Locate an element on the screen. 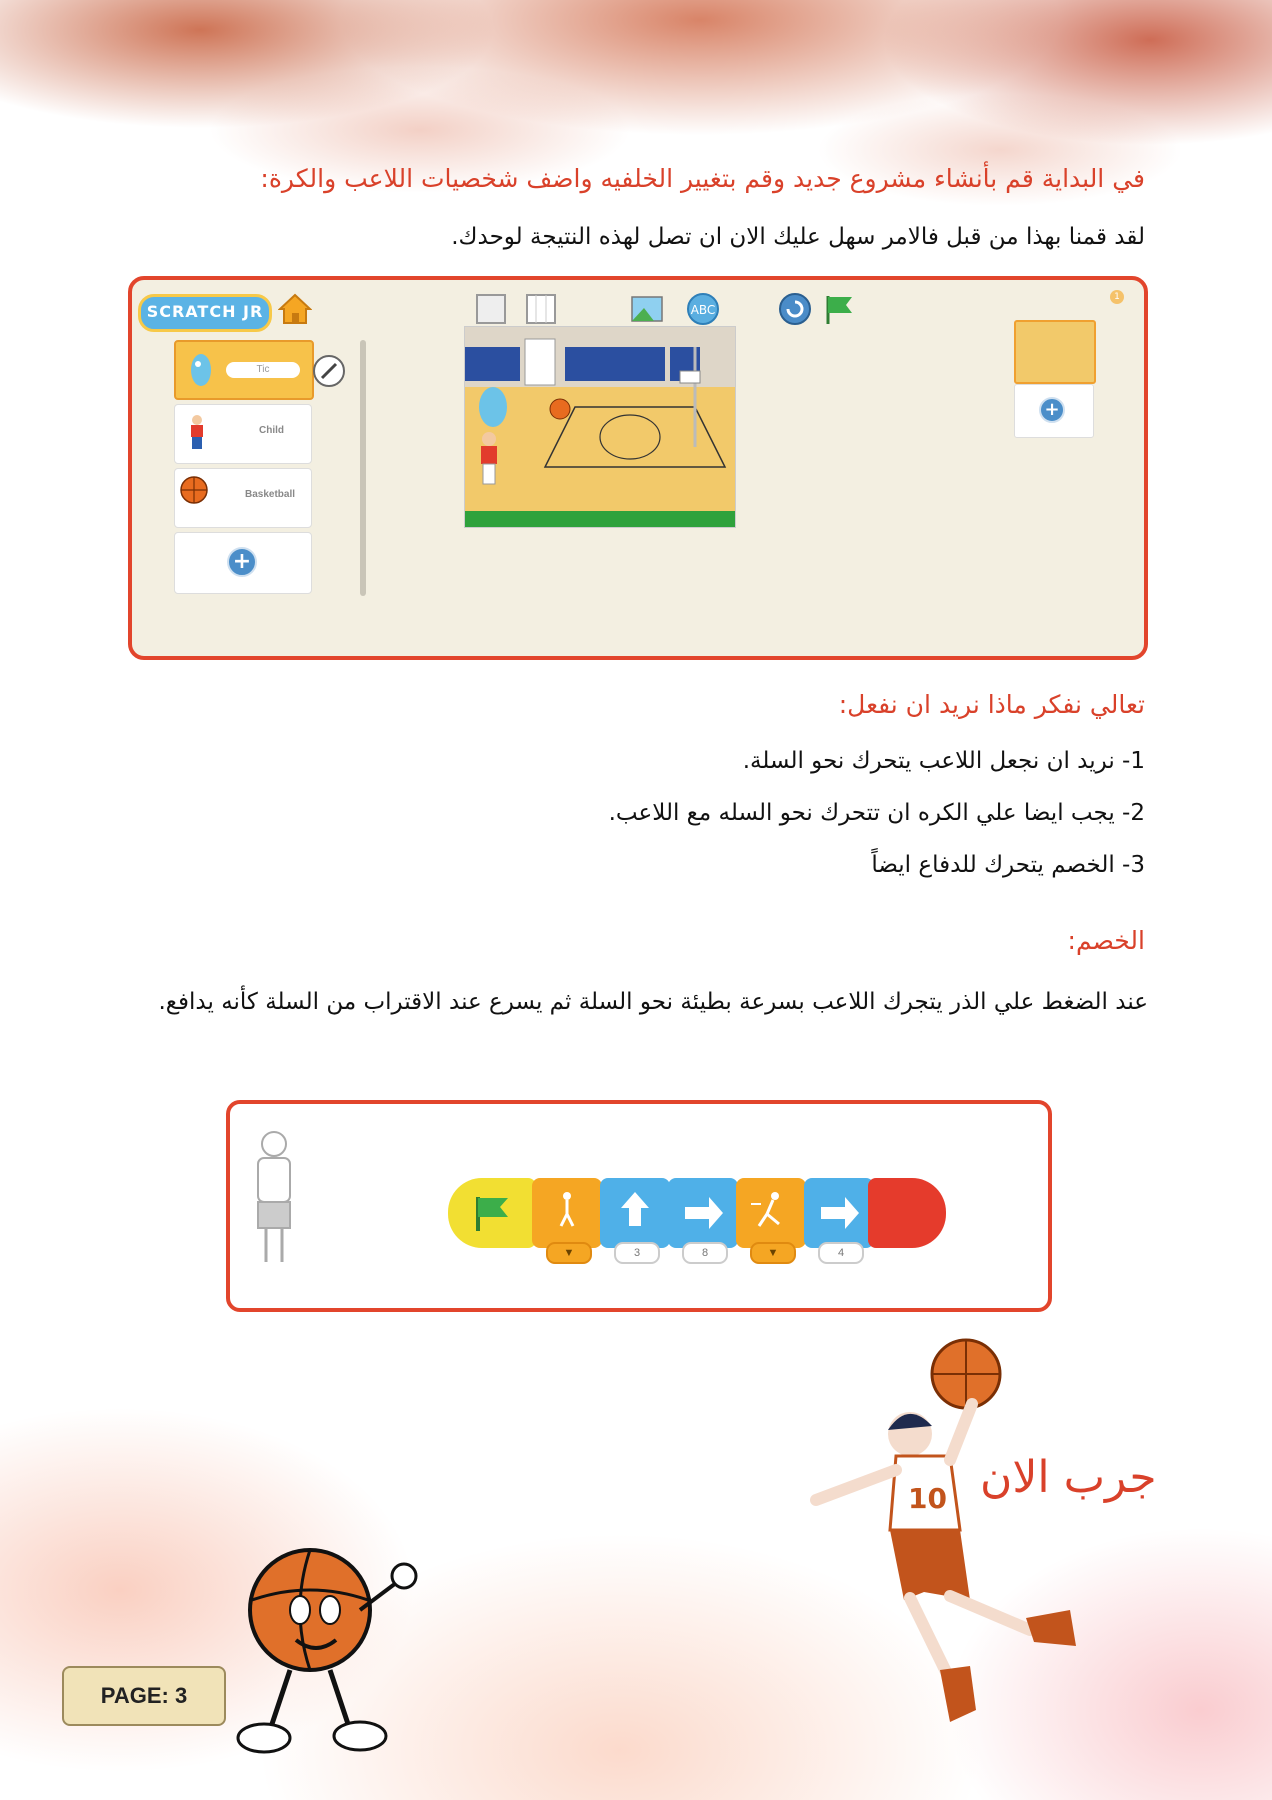 This screenshot has height=1800, width=1272. stage-canvas is located at coordinates (600, 427).